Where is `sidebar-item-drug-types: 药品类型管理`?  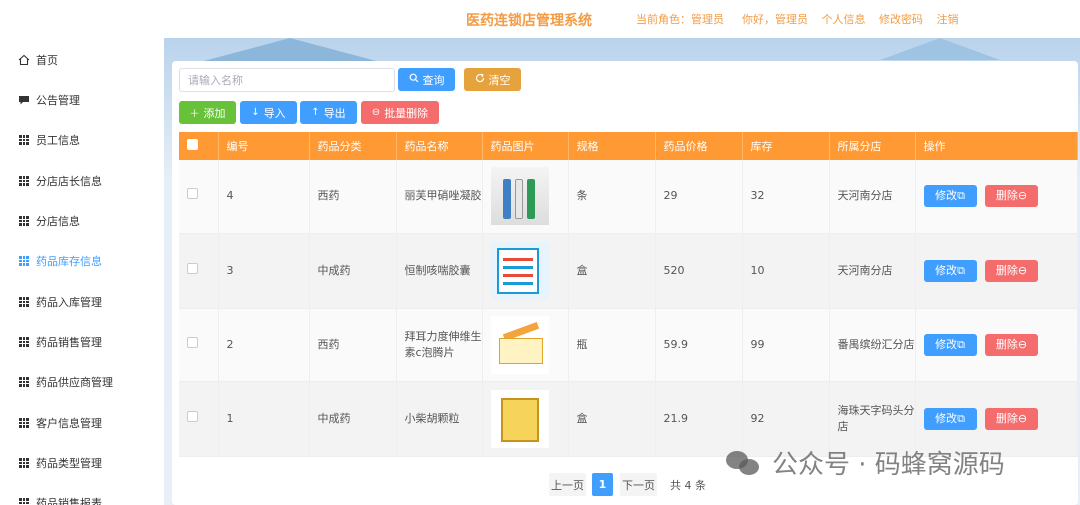 sidebar-item-drug-types: 药品类型管理 is located at coordinates (82, 463).